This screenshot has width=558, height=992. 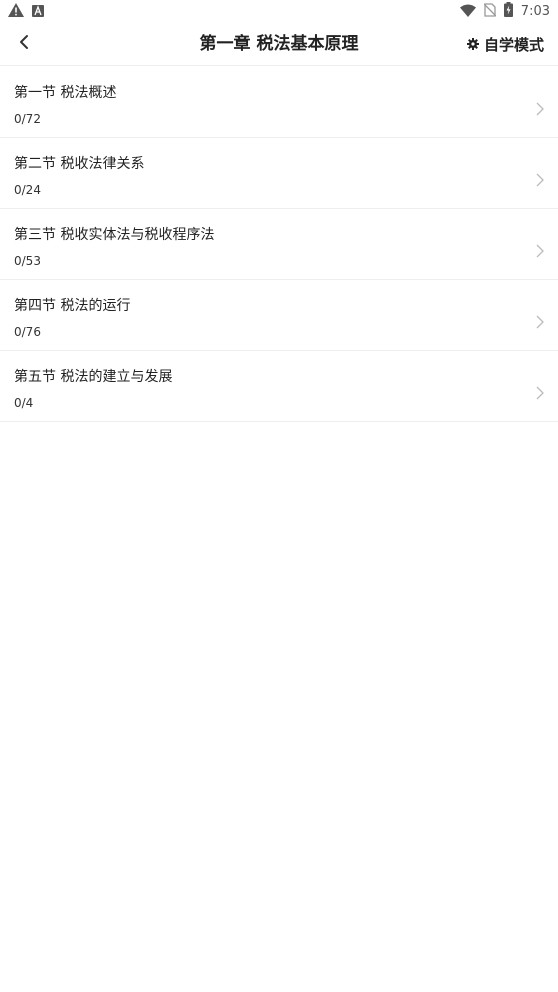 What do you see at coordinates (27, 190) in the screenshot?
I see `section-progress: 0/24` at bounding box center [27, 190].